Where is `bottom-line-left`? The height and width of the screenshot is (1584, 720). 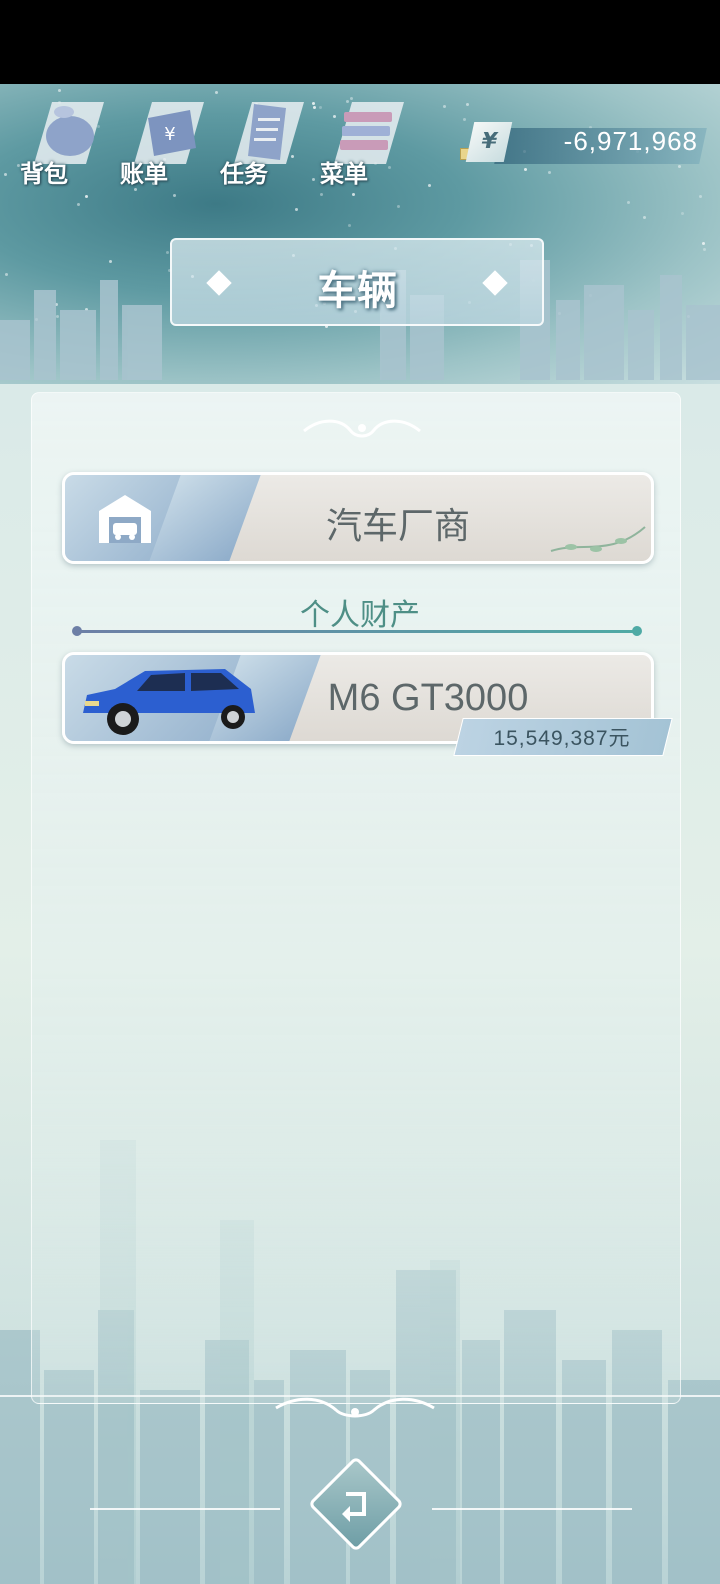 bottom-line-left is located at coordinates (185, 1509).